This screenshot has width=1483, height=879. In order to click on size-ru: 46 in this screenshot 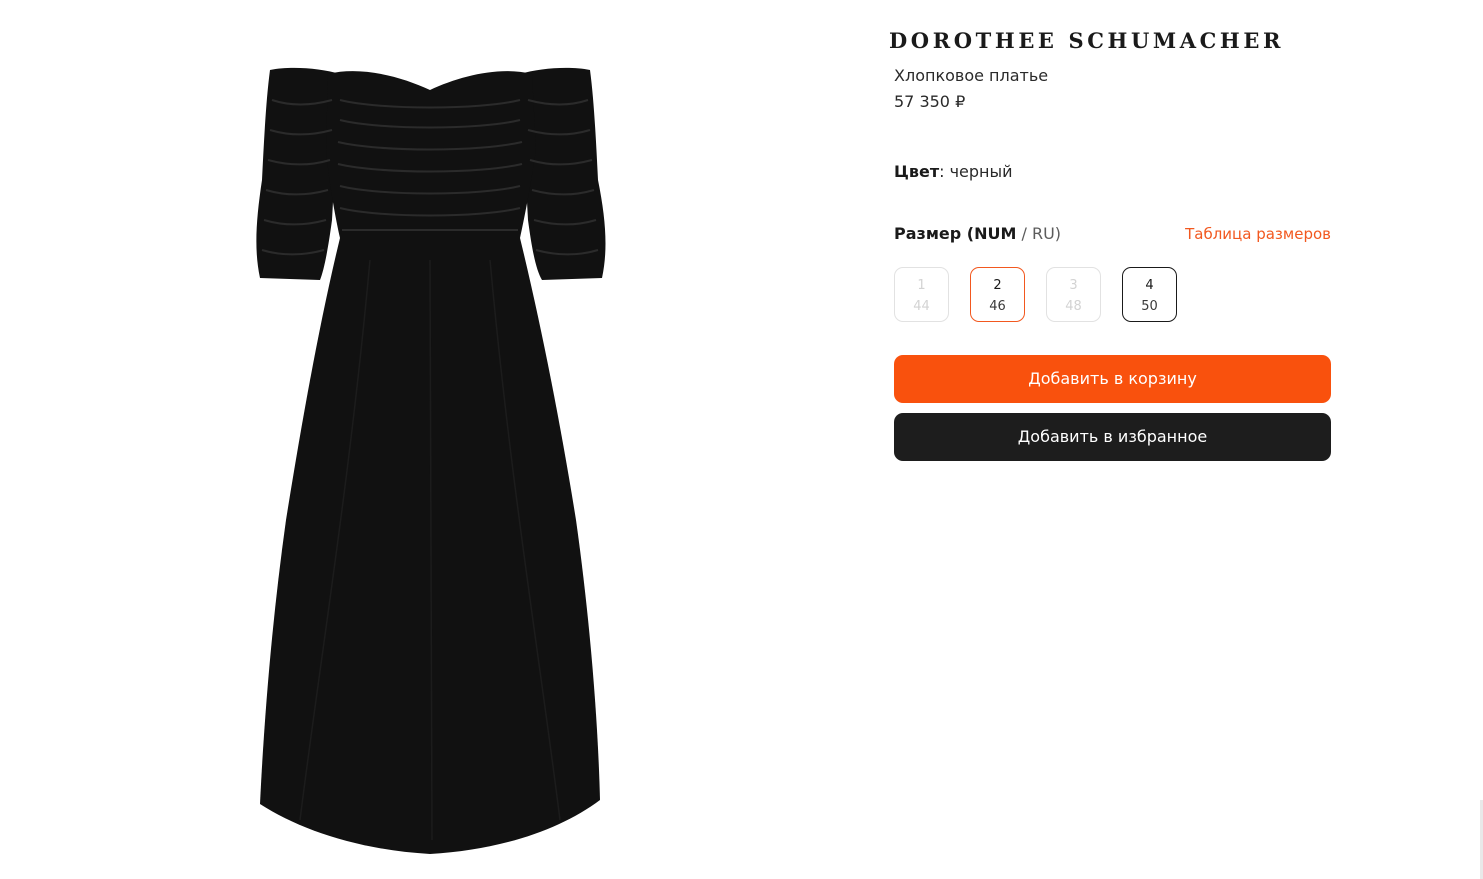, I will do `click(997, 306)`.